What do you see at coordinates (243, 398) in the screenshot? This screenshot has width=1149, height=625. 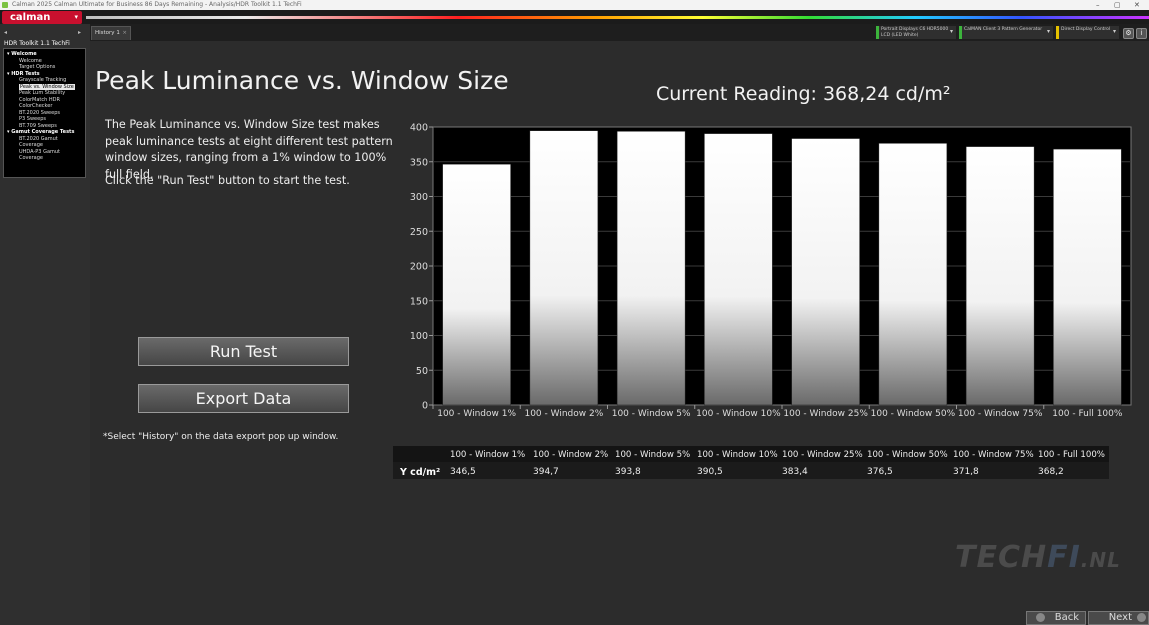 I see `export-data-button: Export Data` at bounding box center [243, 398].